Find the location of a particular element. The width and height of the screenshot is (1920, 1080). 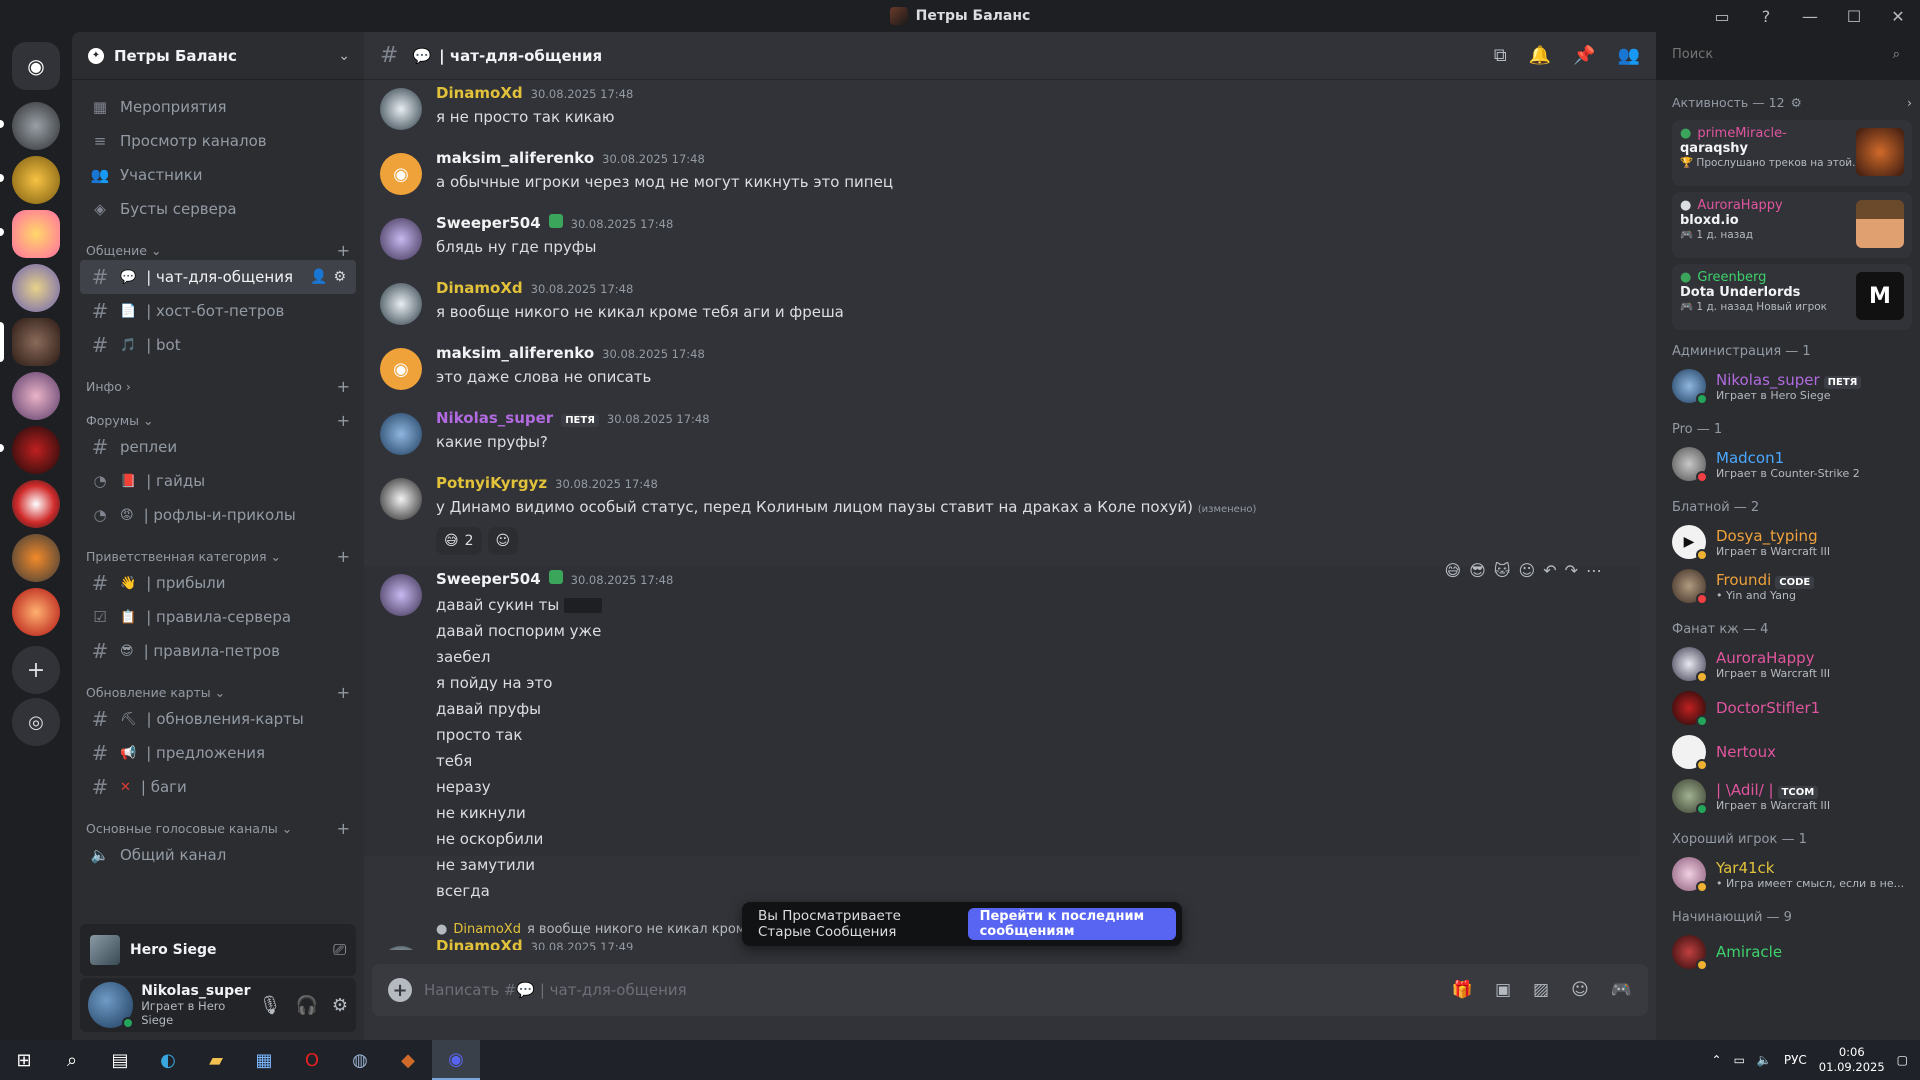

invite-icon: 👤 is located at coordinates (318, 277).